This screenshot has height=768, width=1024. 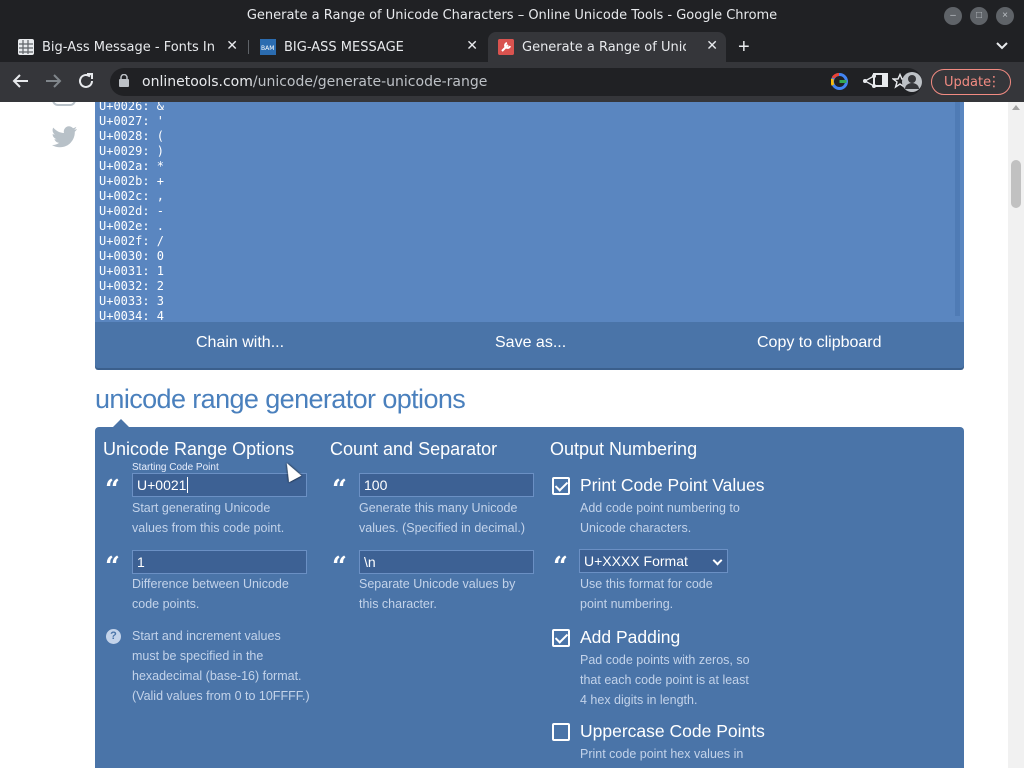 What do you see at coordinates (744, 47) in the screenshot?
I see `new-tab-plus-icon: +` at bounding box center [744, 47].